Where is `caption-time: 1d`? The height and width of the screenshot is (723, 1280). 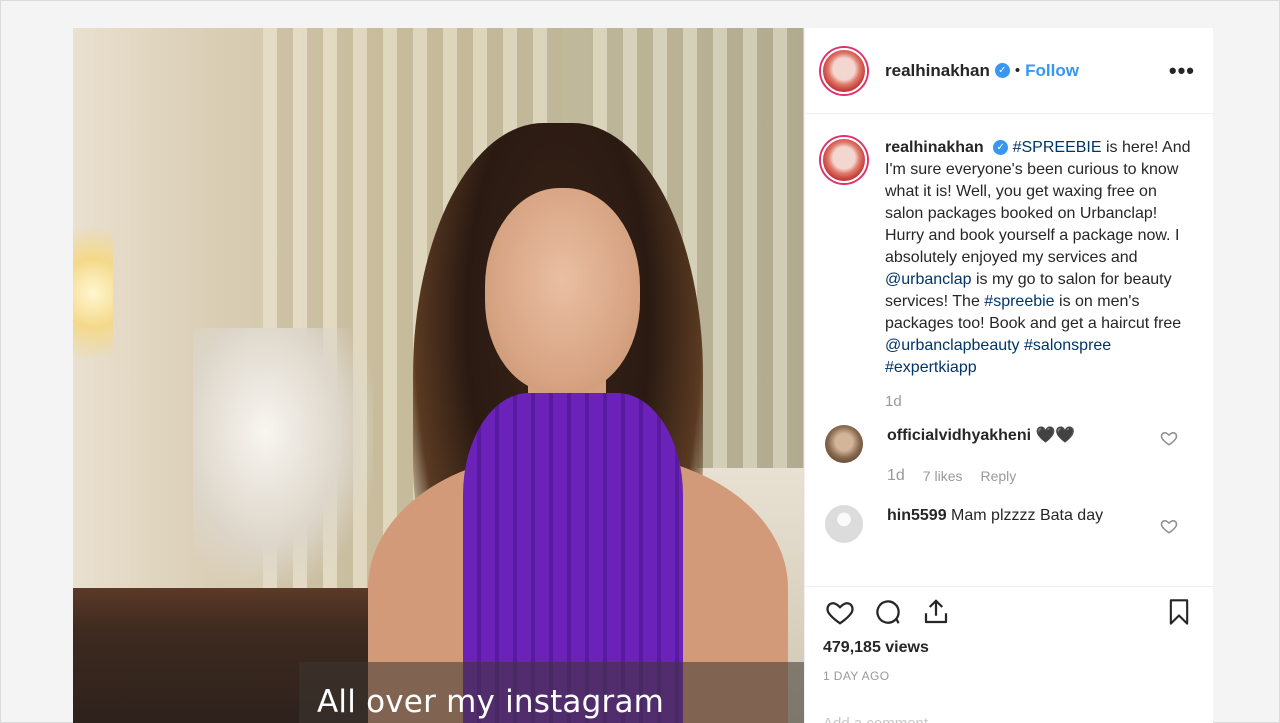 caption-time: 1d is located at coordinates (1040, 402).